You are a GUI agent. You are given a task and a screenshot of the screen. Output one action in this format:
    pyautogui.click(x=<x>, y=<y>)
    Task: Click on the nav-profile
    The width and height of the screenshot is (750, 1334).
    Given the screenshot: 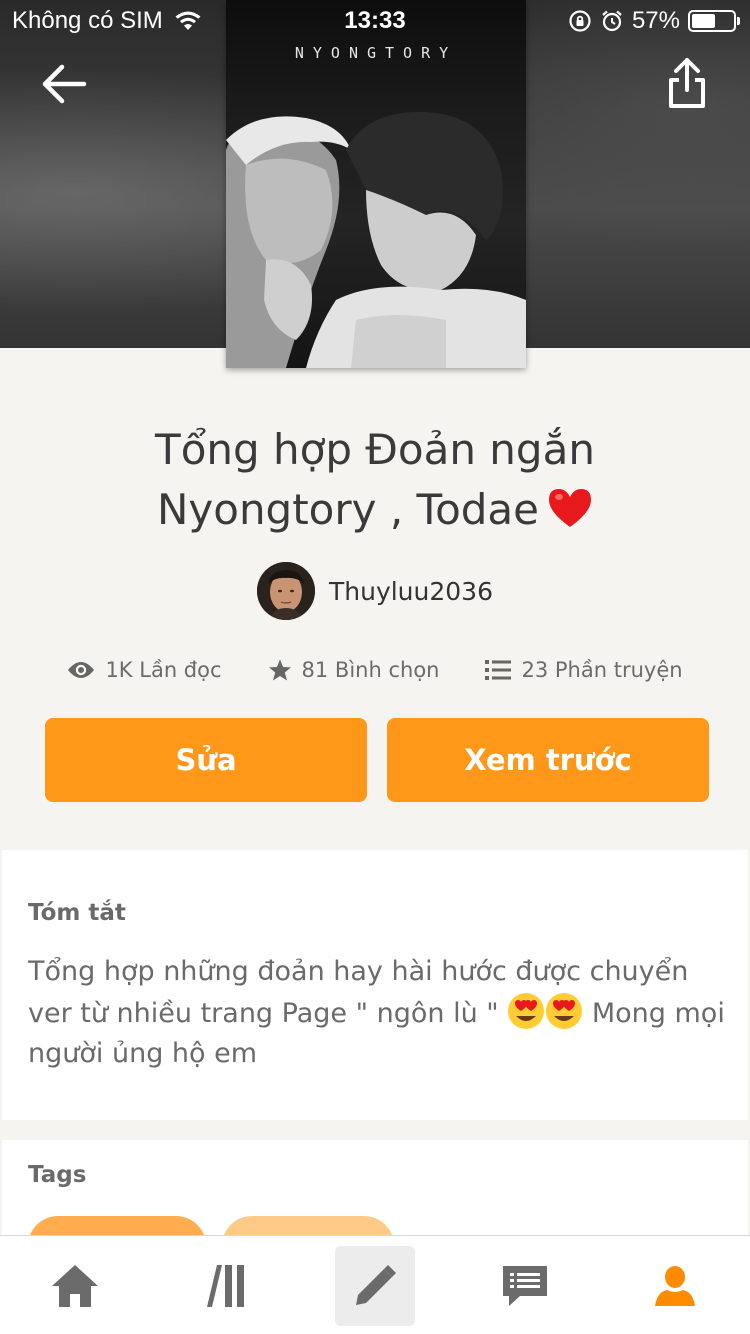 What is the action you would take?
    pyautogui.click(x=675, y=1286)
    